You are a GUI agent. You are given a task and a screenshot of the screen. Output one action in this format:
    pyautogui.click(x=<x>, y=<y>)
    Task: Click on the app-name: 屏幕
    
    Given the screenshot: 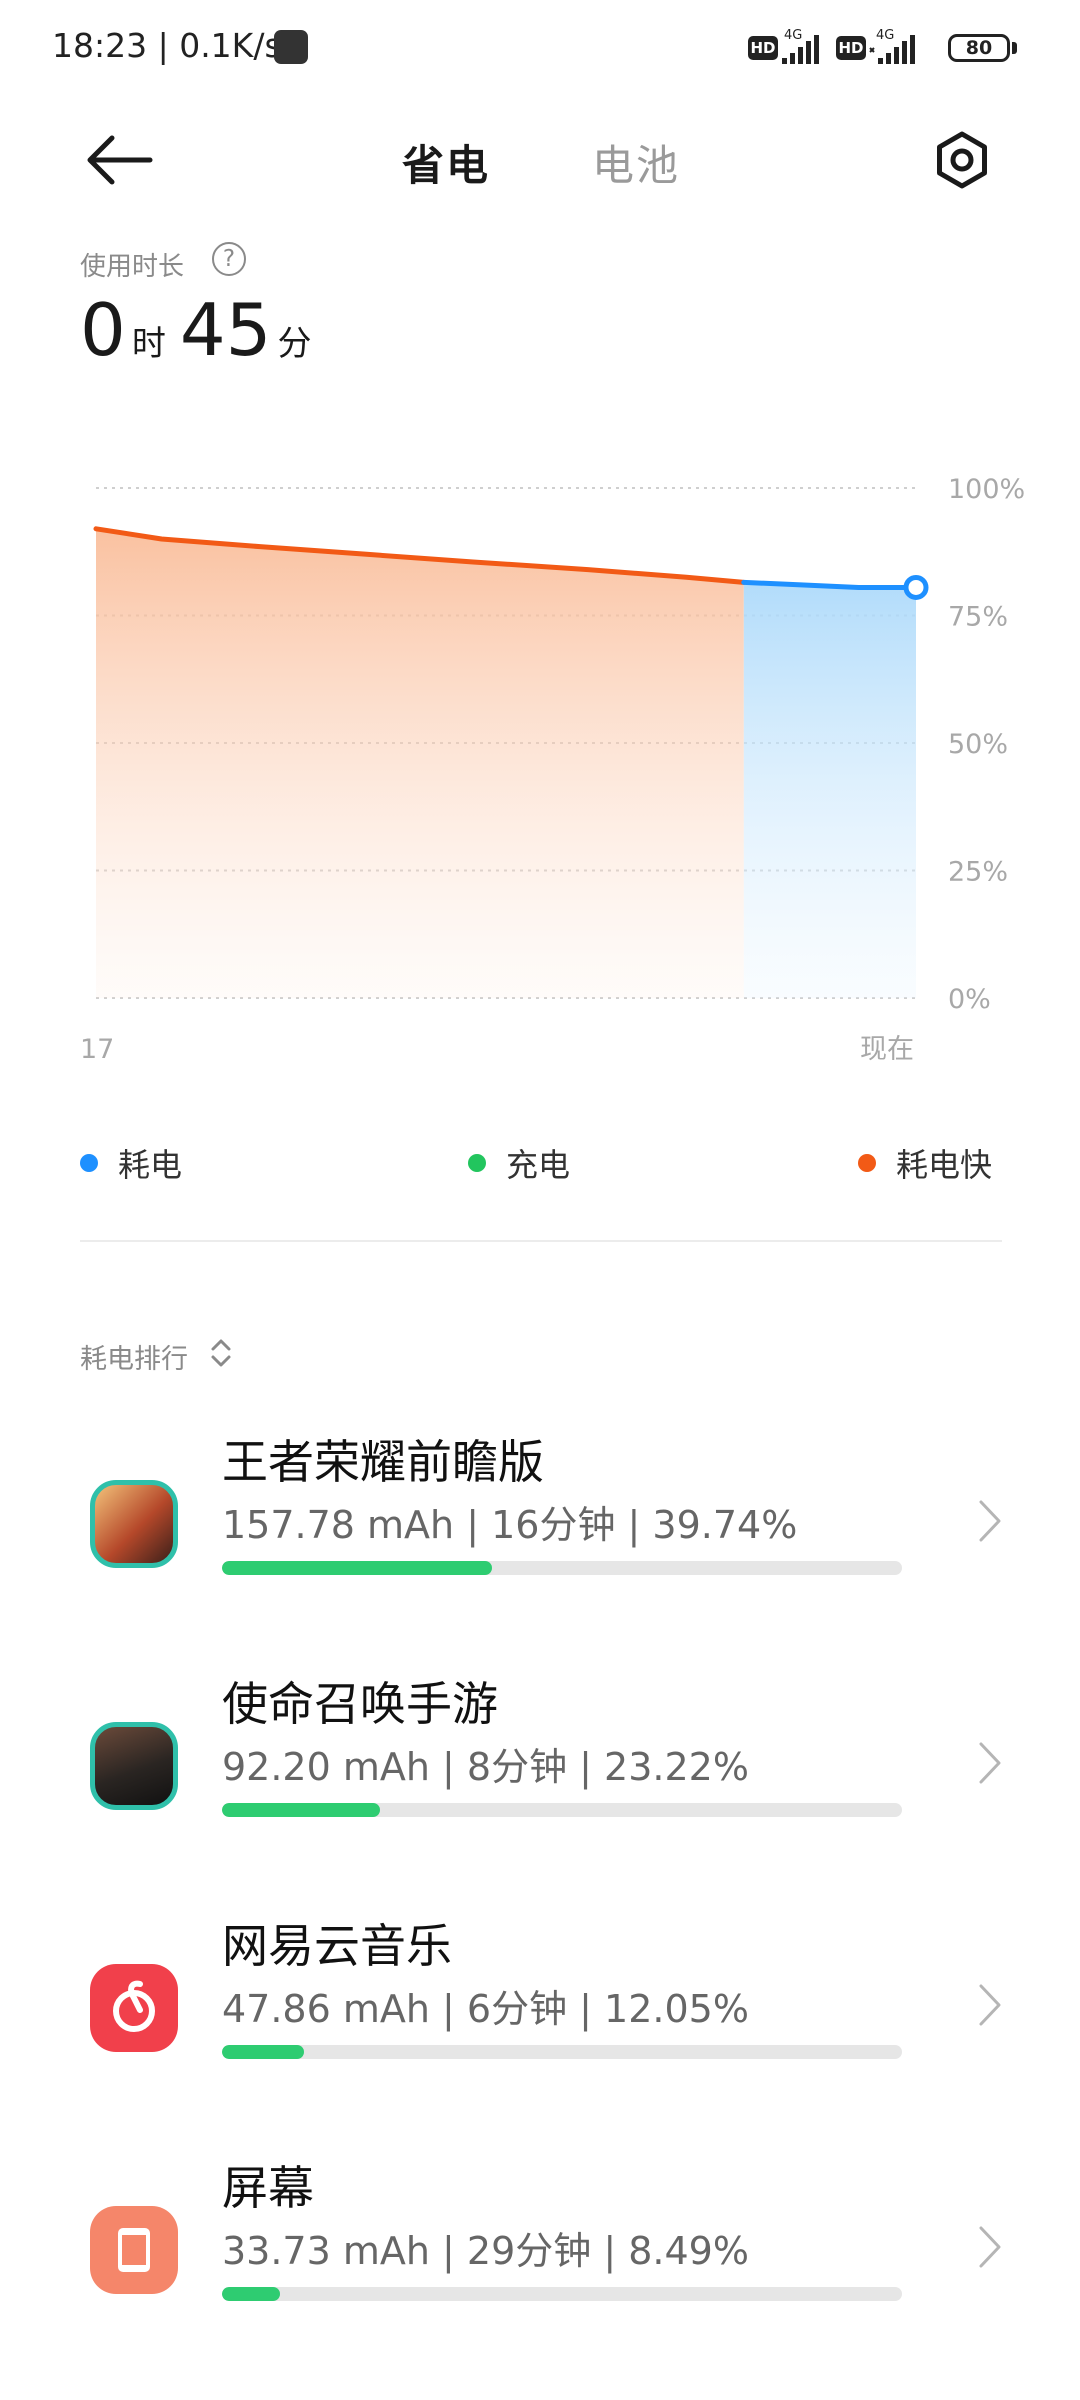 What is the action you would take?
    pyautogui.click(x=268, y=2188)
    